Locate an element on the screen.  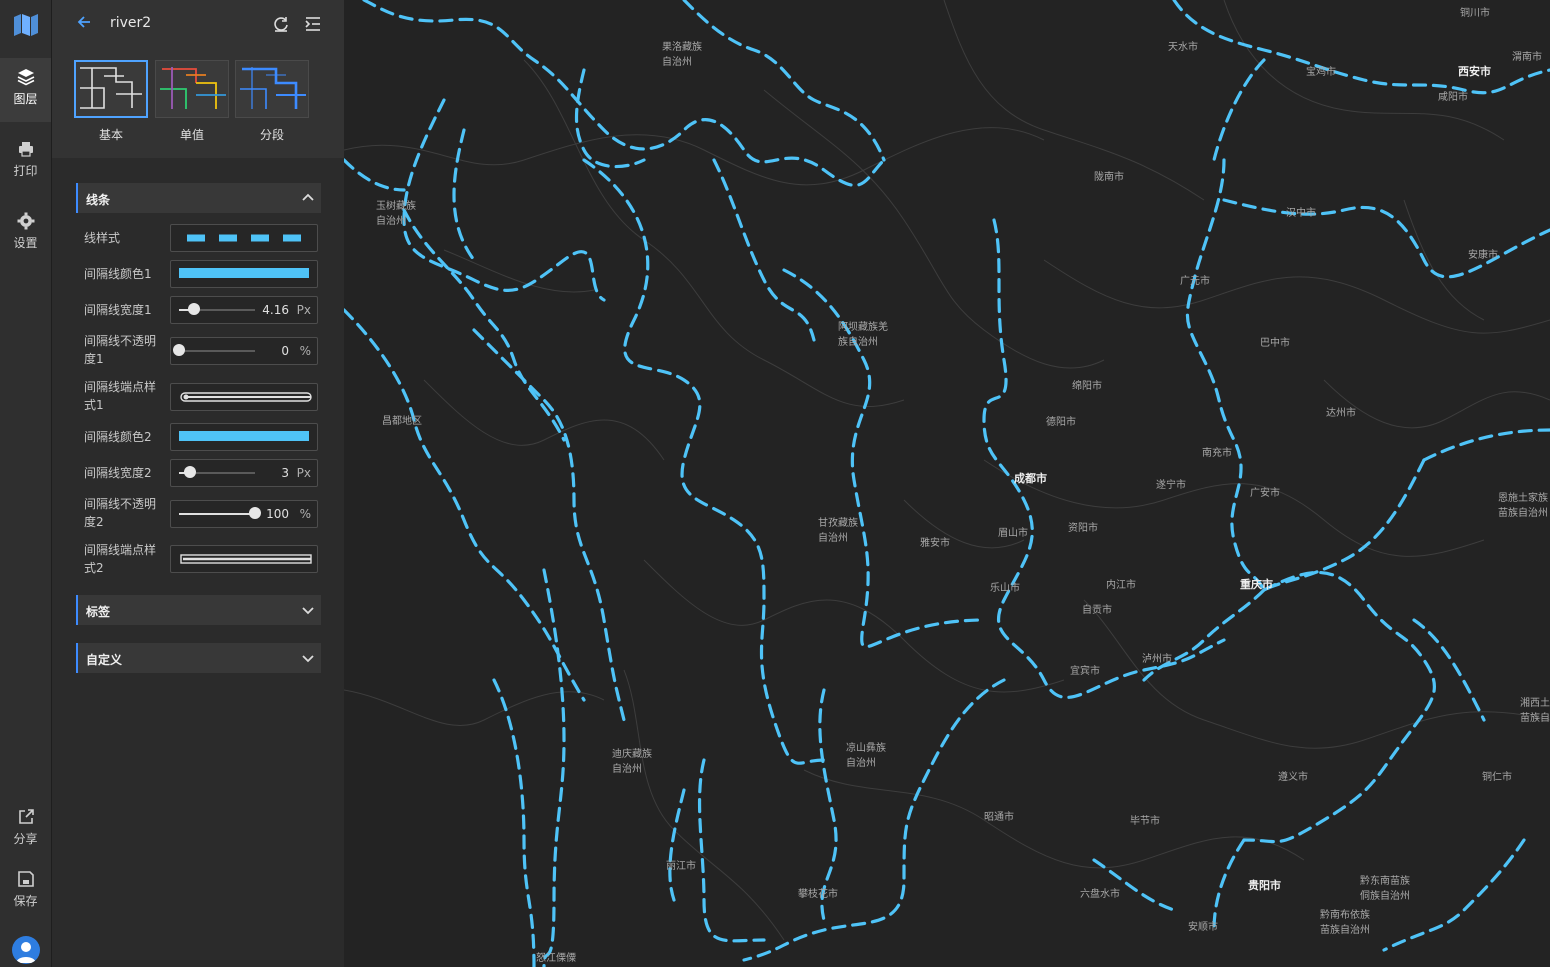
city-label-yushu: 玉树藏族 自治州 is located at coordinates (396, 214).